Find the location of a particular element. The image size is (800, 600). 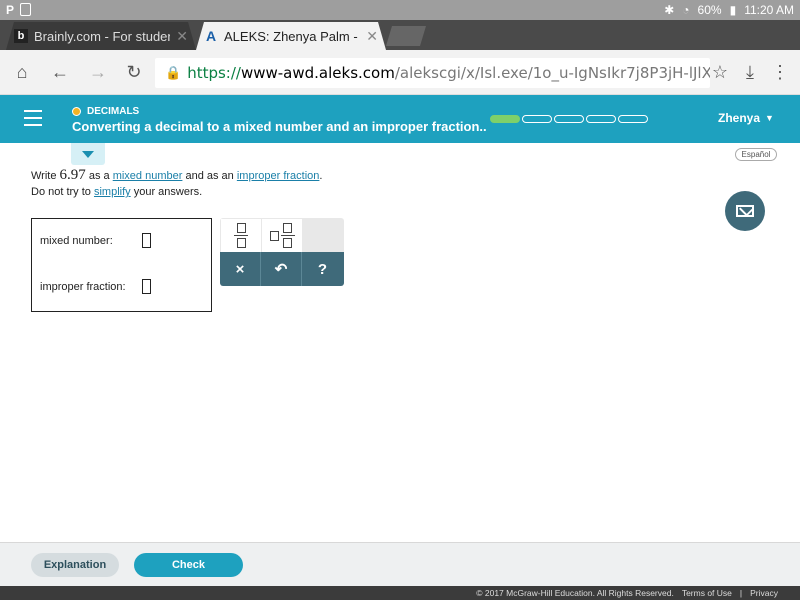

mixed-number-key is located at coordinates (282, 235).